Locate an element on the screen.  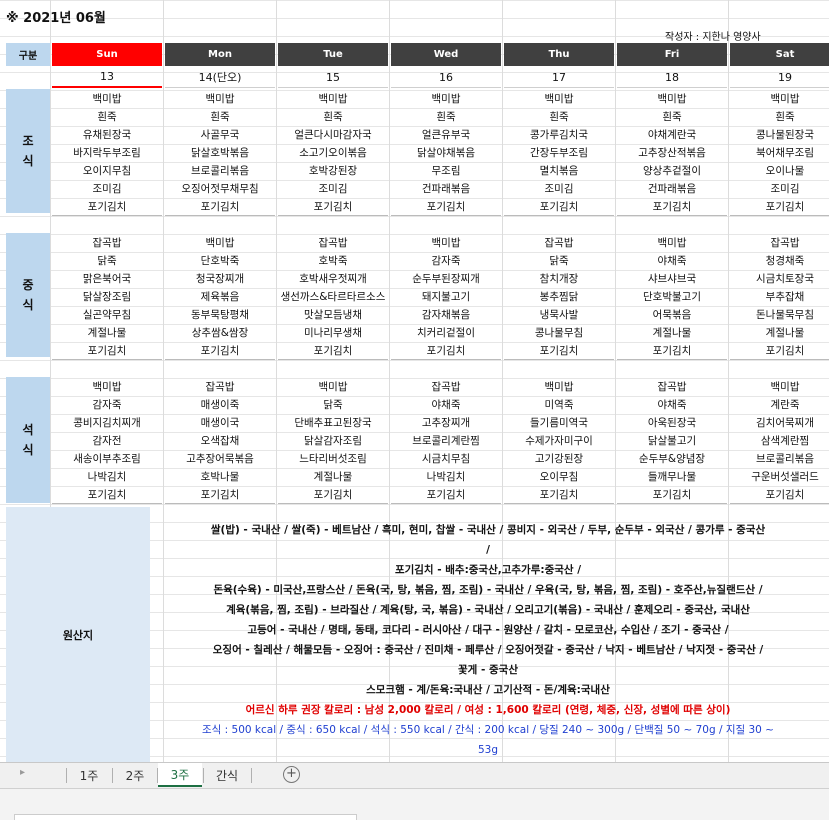
dinner-menu-item: 구운버섯샐러드 is located at coordinates (785, 477).